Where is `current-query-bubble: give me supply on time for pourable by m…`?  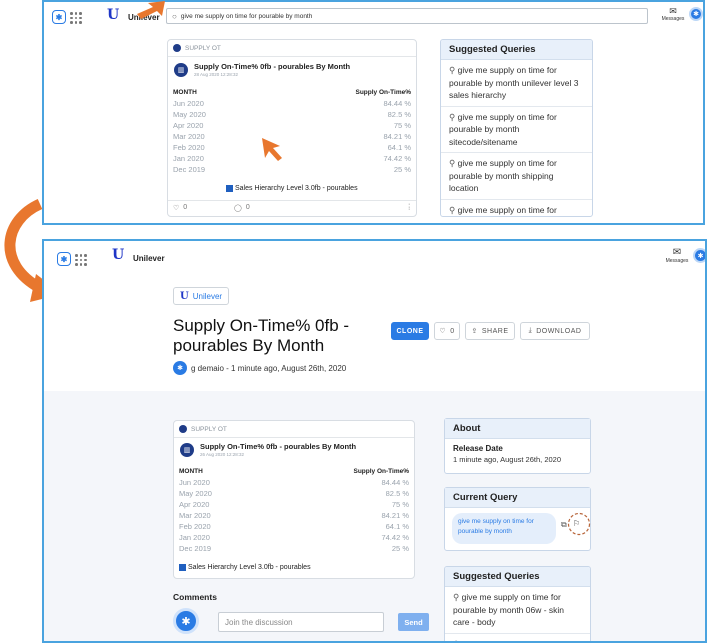 current-query-bubble: give me supply on time for pourable by m… is located at coordinates (504, 528).